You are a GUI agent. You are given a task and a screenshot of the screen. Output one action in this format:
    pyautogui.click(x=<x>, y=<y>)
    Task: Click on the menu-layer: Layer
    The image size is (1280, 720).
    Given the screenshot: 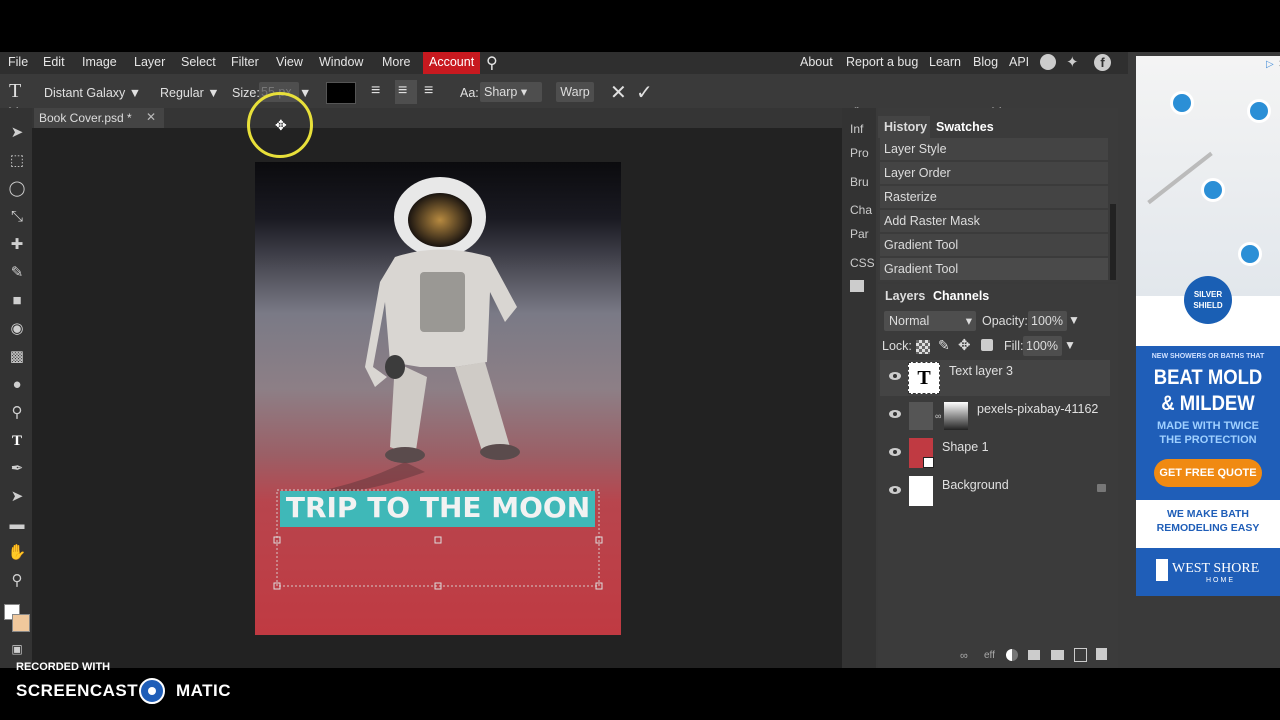 What is the action you would take?
    pyautogui.click(x=149, y=62)
    